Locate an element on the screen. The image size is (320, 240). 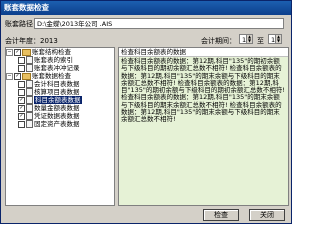
tree-item-label: 数量金额表数据 is located at coordinates (57, 108).